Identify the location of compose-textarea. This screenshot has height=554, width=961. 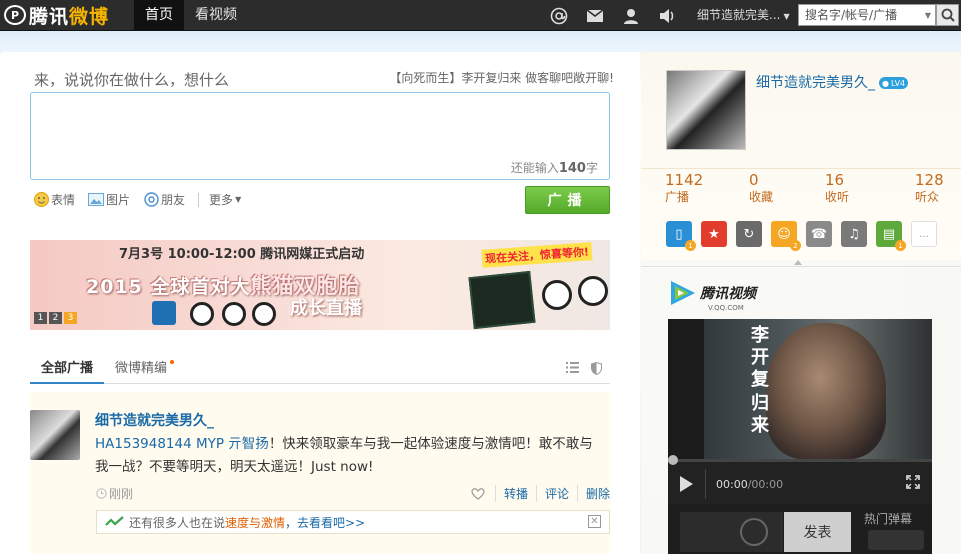
(320, 123).